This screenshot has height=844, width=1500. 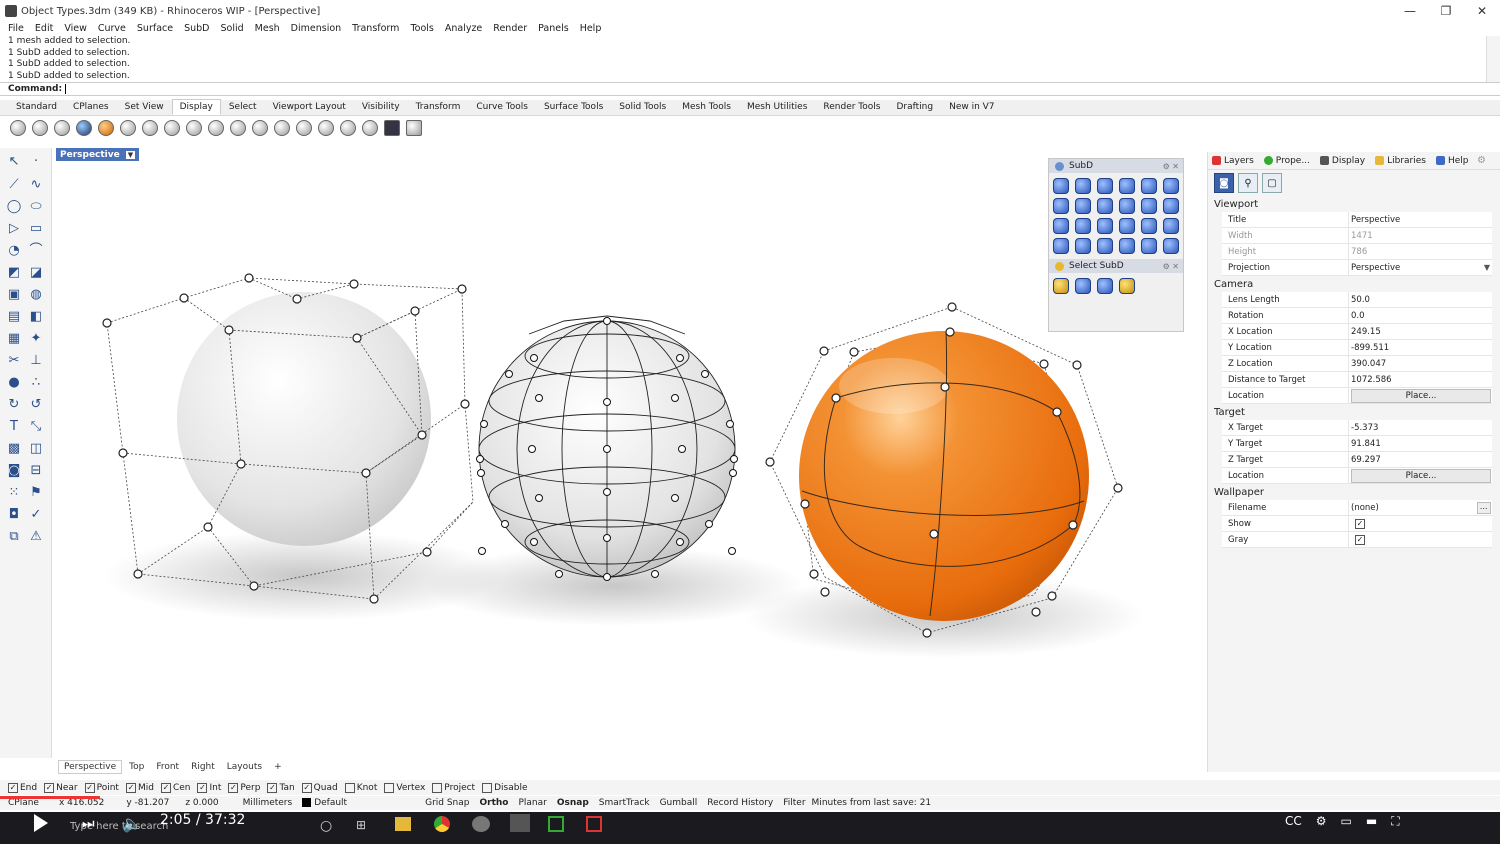 What do you see at coordinates (1083, 246) in the screenshot?
I see `subd-stitch-icon` at bounding box center [1083, 246].